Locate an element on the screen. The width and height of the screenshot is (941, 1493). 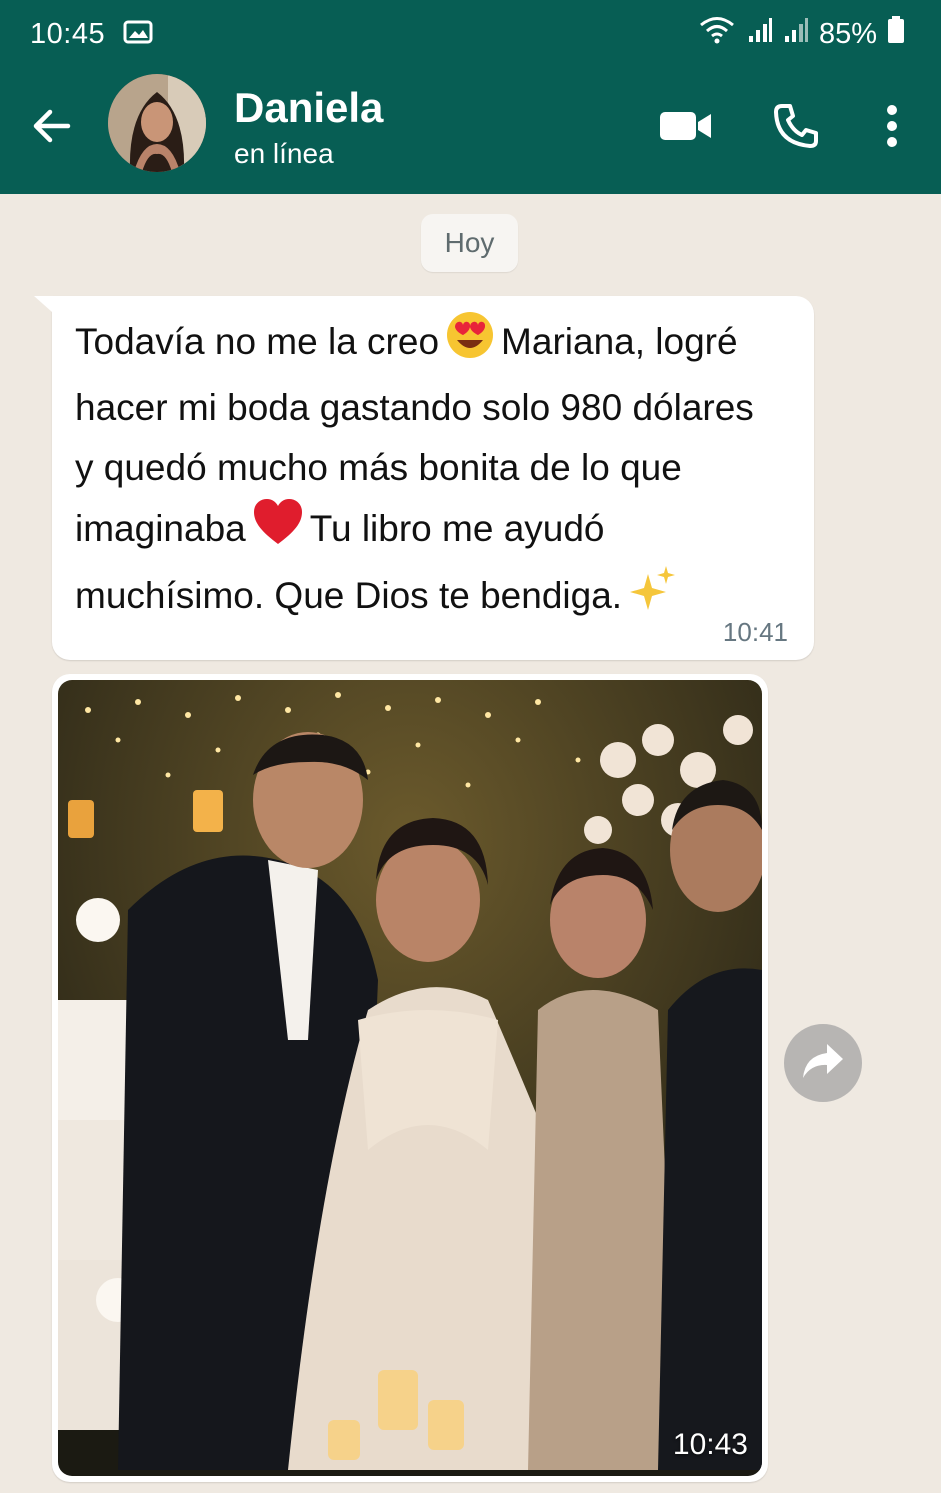
chat-header: Daniela en línea is located at coordinates (470, 131).